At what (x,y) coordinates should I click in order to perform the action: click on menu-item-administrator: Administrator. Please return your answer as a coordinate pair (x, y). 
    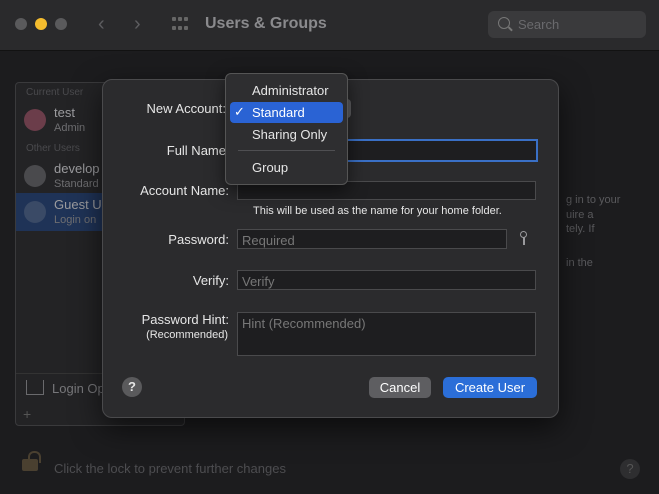
    Looking at the image, I should click on (286, 90).